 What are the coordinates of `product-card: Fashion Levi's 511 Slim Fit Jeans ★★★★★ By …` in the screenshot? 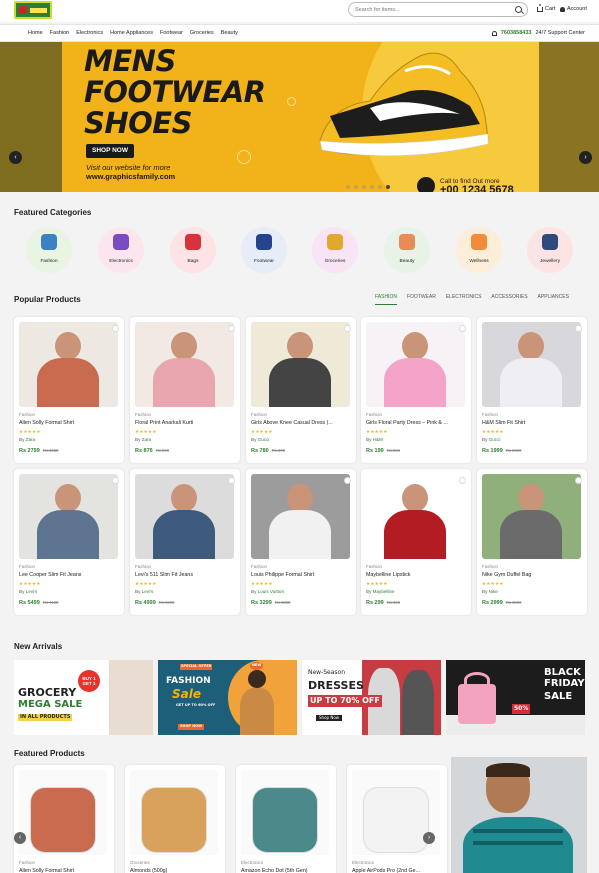 It's located at (185, 542).